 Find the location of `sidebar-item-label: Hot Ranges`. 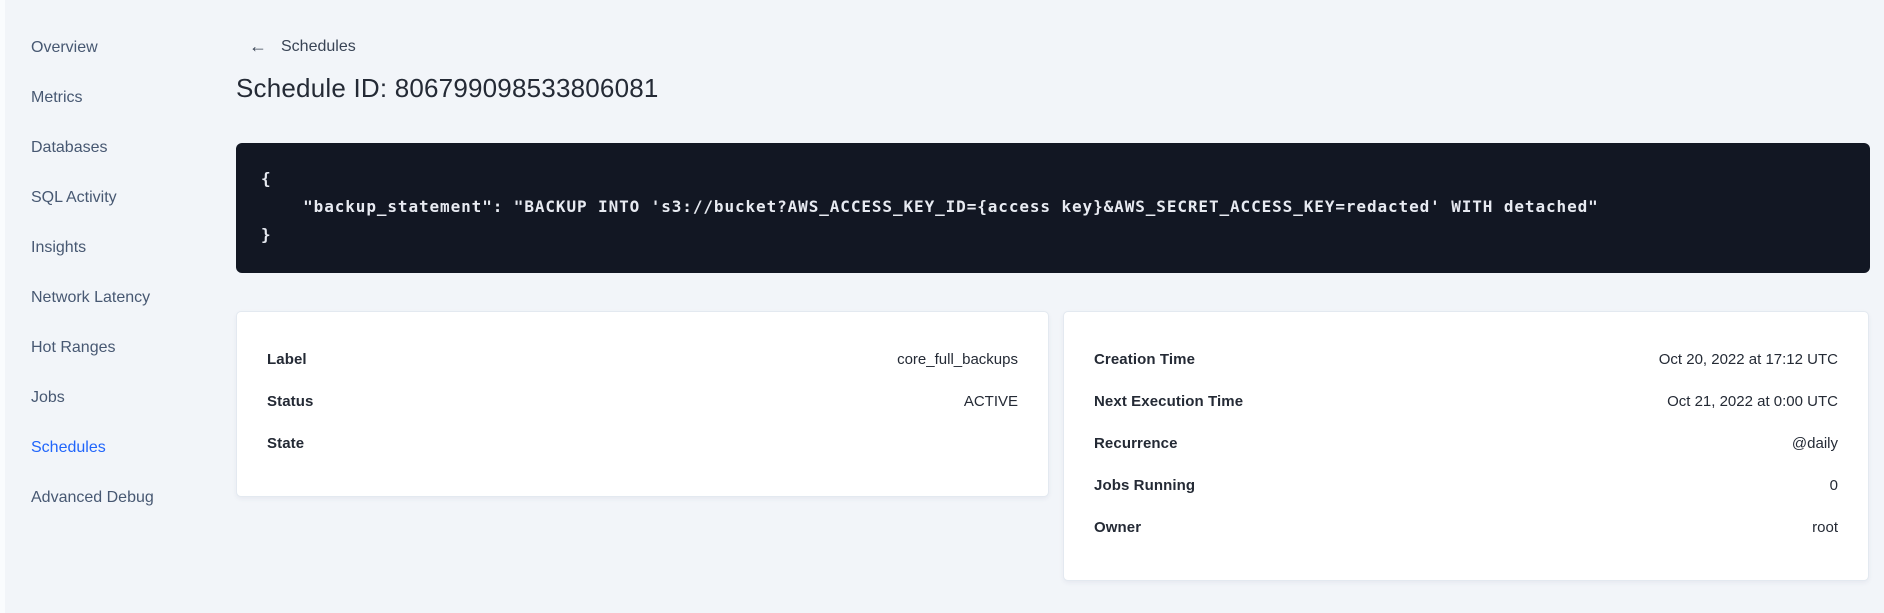

sidebar-item-label: Hot Ranges is located at coordinates (73, 347).